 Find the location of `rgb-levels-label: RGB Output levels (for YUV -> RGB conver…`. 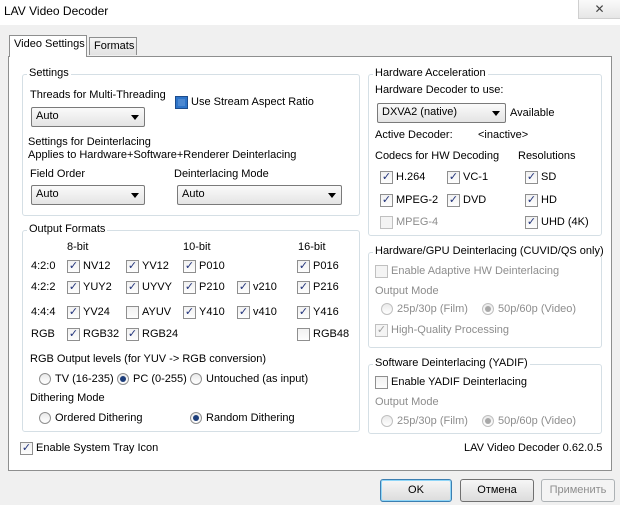

rgb-levels-label: RGB Output levels (for YUV -> RGB conver… is located at coordinates (148, 359).